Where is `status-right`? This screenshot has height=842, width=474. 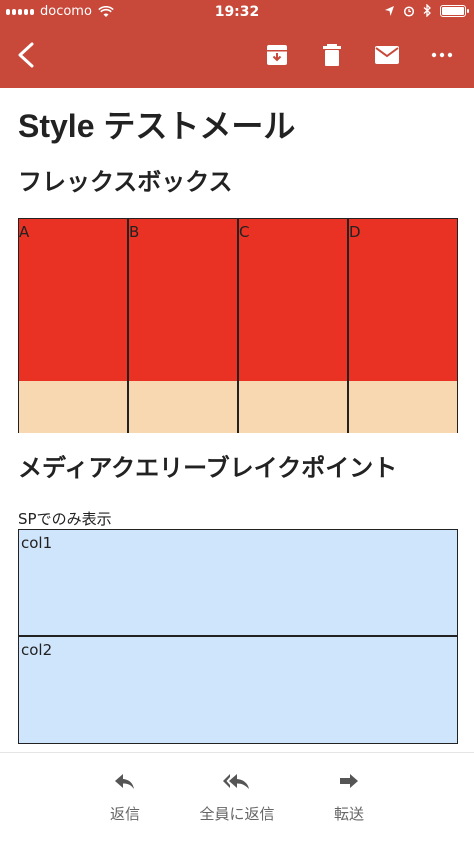
status-right is located at coordinates (426, 10).